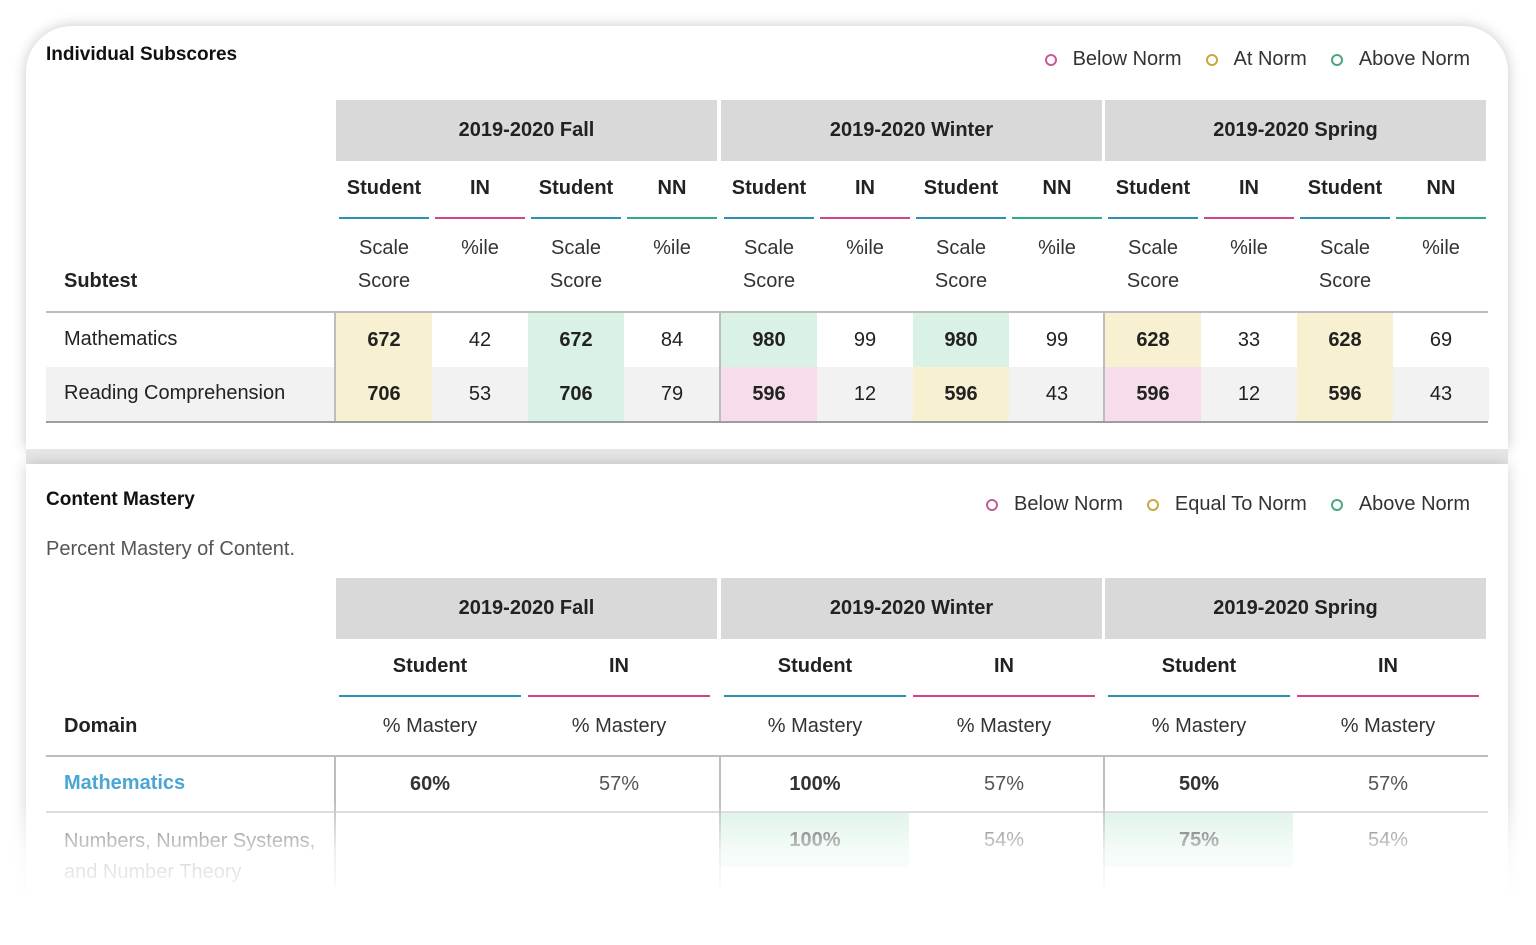 This screenshot has height=945, width=1536. Describe the element at coordinates (142, 54) in the screenshot. I see `subscores-title: Individual Subscores` at that location.